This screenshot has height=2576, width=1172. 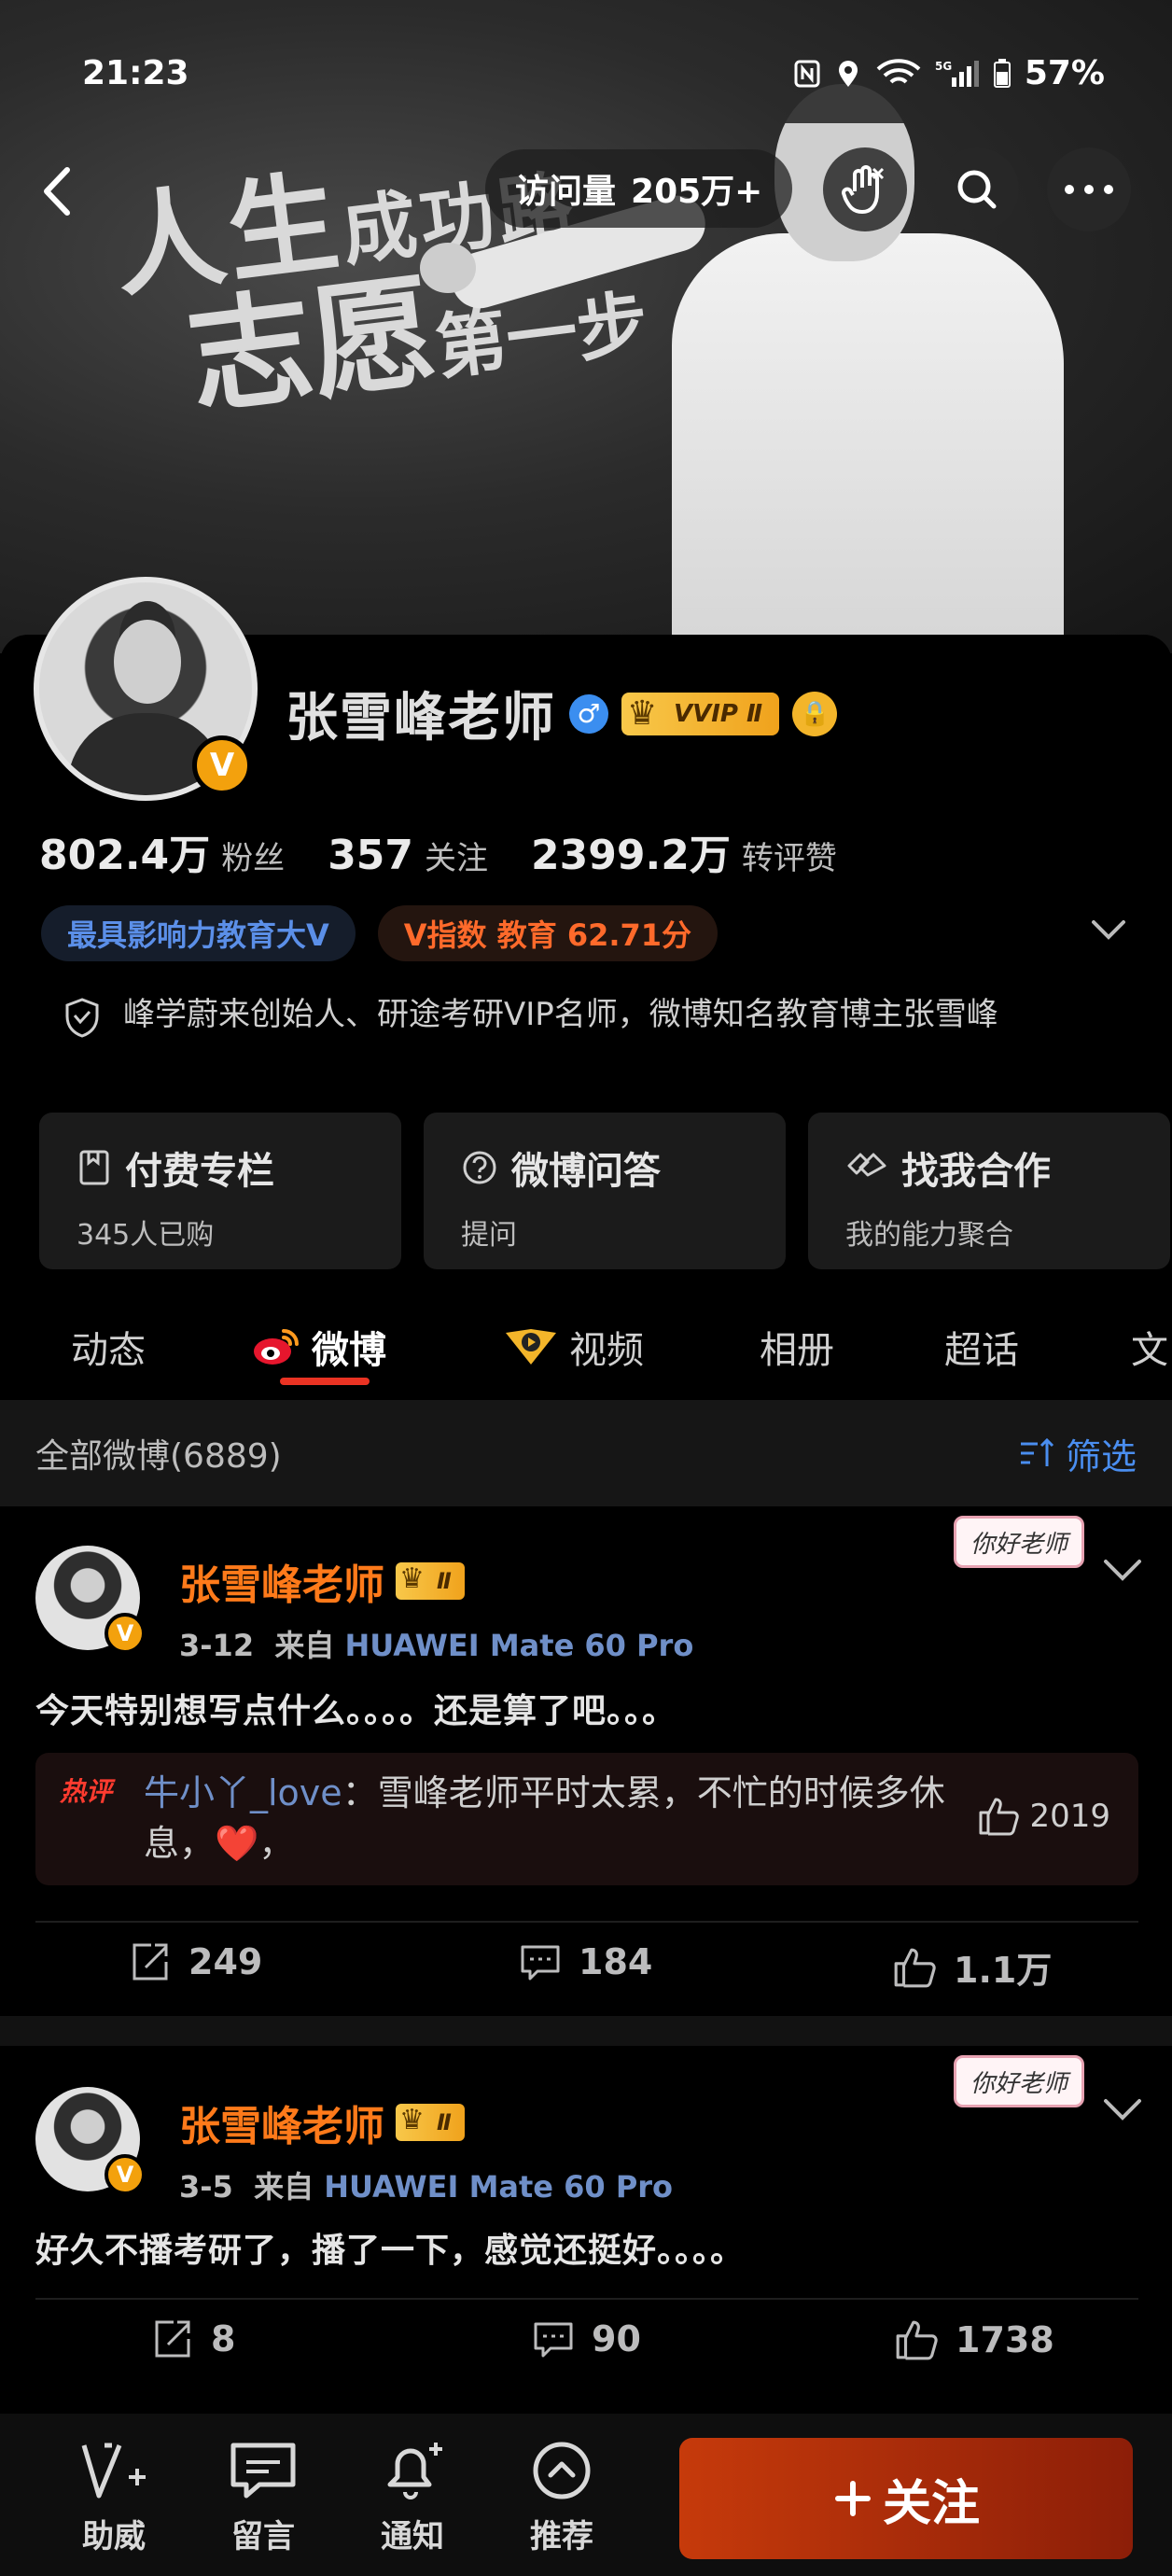 What do you see at coordinates (86, 1791) in the screenshot?
I see `hot-label: 热评` at bounding box center [86, 1791].